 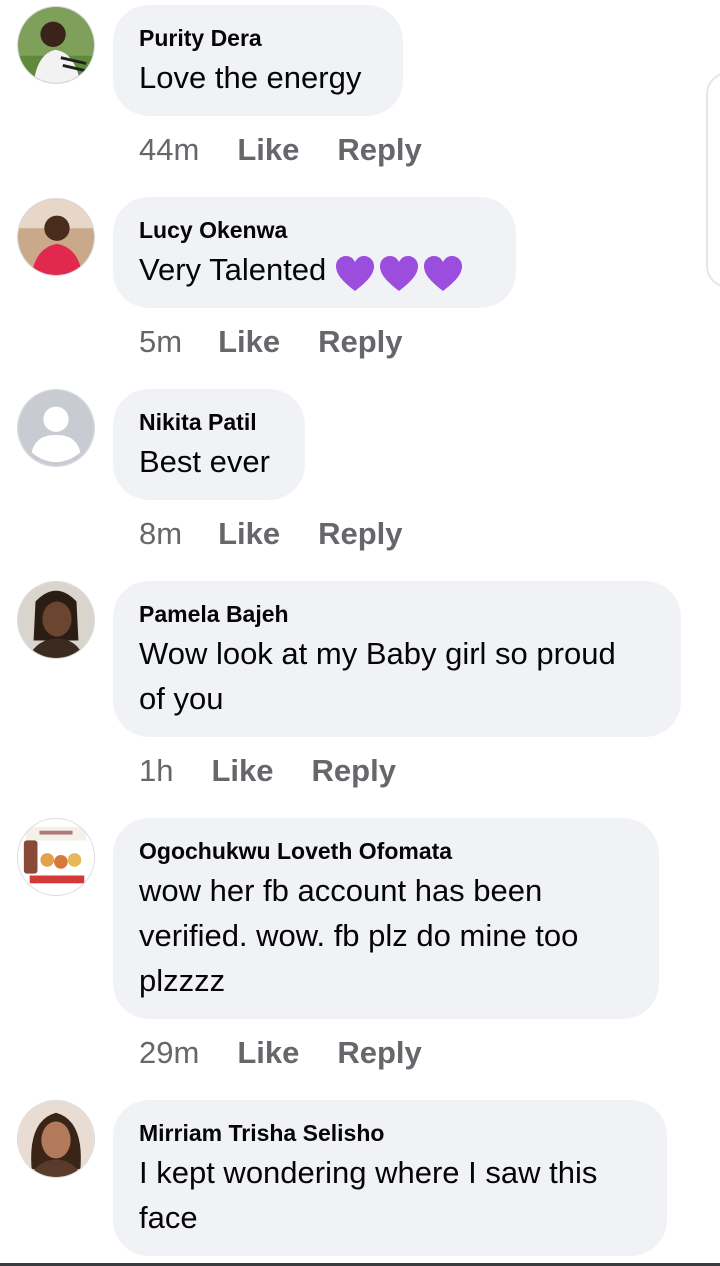 I want to click on comment-actions: 1h Like Reply, so click(x=267, y=771).